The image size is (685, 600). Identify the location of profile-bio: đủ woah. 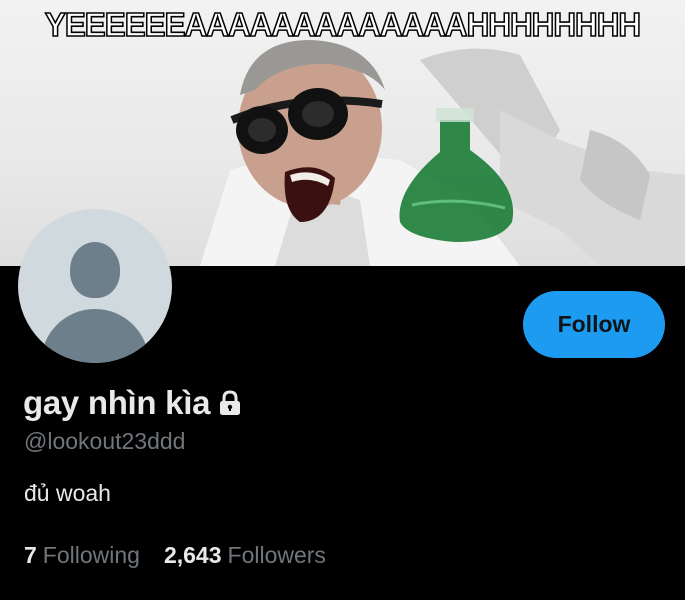
(67, 493).